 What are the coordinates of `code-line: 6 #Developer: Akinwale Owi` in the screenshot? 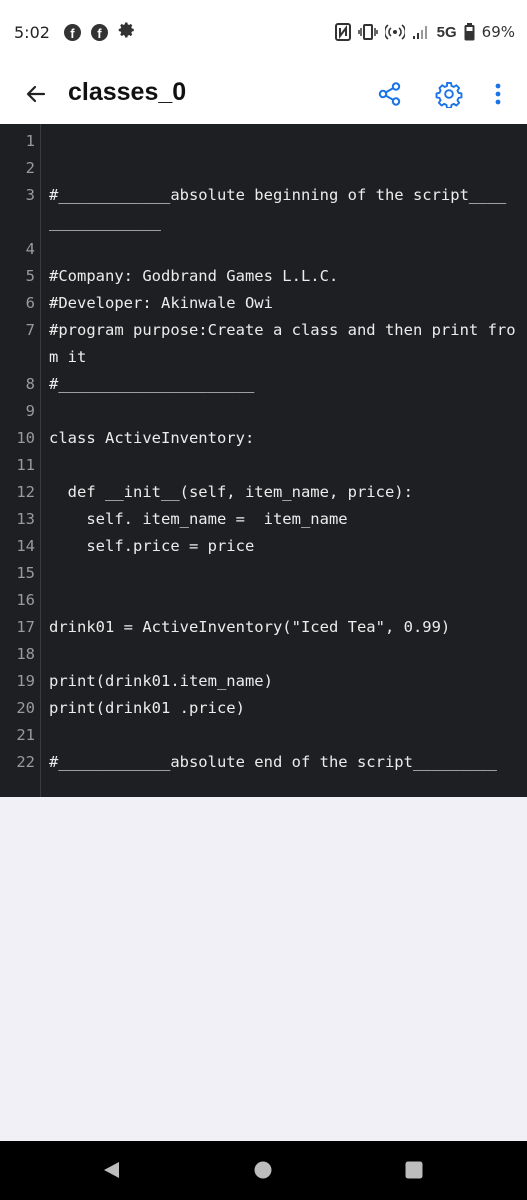 It's located at (263, 303).